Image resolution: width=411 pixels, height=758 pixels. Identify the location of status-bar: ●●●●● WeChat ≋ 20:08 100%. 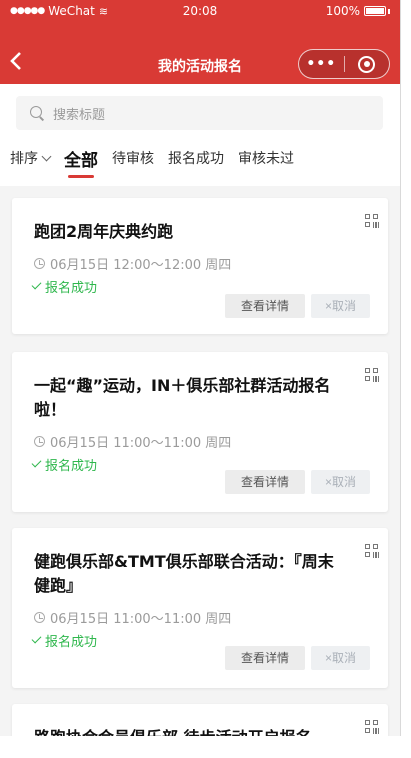
(200, 11).